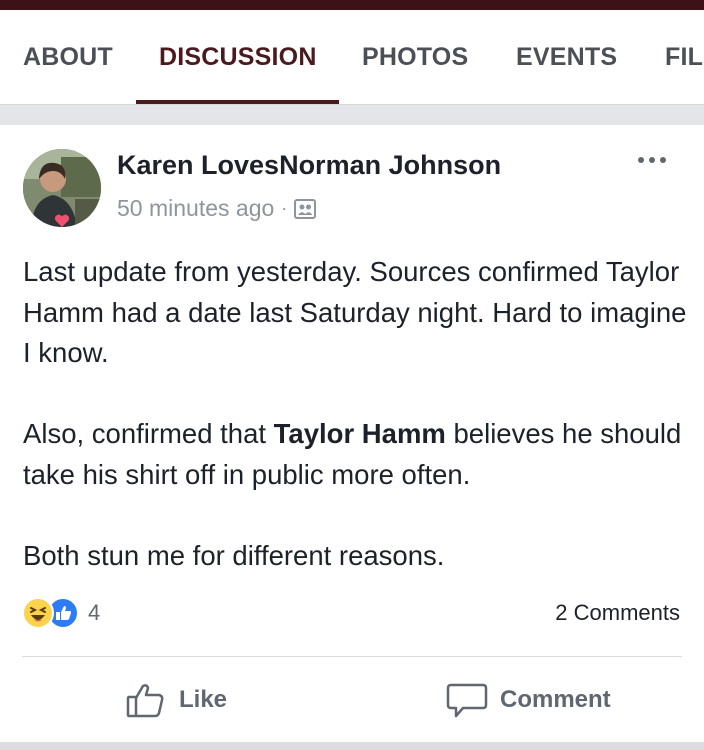  I want to click on active-tab-indicator, so click(237, 102).